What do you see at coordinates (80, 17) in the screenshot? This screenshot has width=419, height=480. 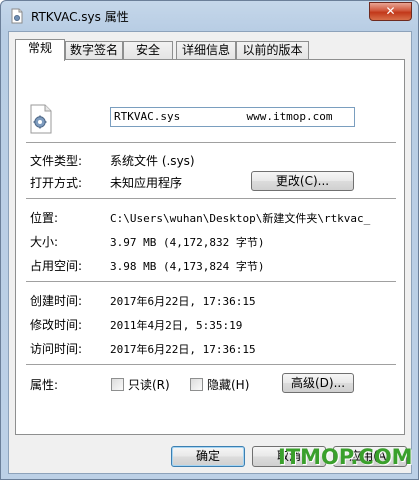 I see `window-title: RTKVAC.sys 属性` at bounding box center [80, 17].